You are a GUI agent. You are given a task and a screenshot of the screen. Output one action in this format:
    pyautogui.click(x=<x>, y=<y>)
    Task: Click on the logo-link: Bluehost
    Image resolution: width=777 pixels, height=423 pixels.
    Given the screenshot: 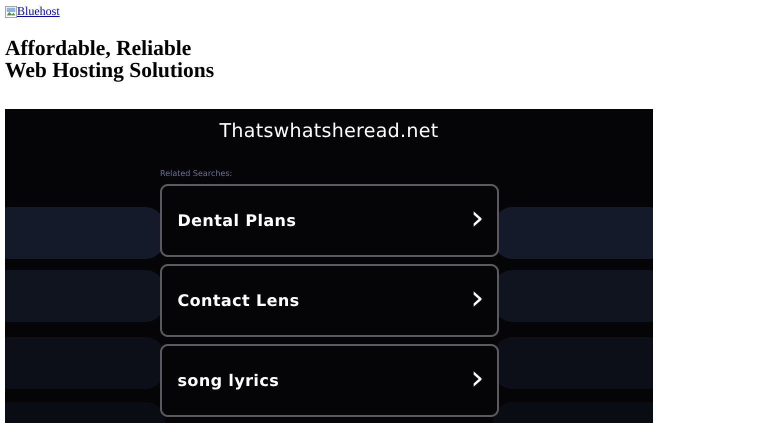 What is the action you would take?
    pyautogui.click(x=32, y=11)
    